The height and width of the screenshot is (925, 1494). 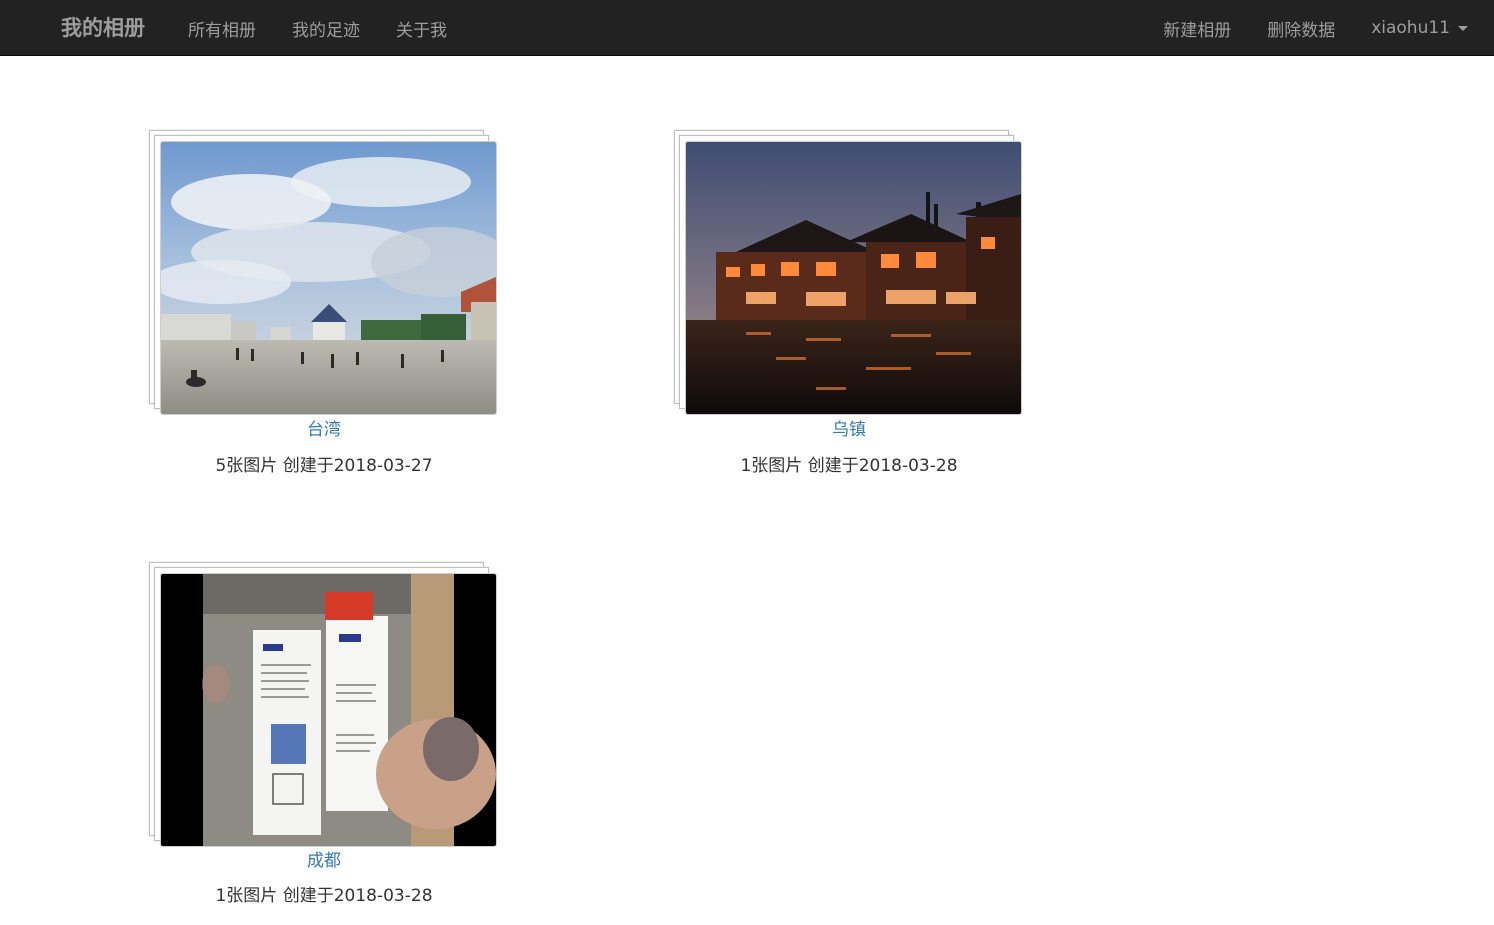 I want to click on album-meta: 5张图片 创建于2018-03-27, so click(x=324, y=463).